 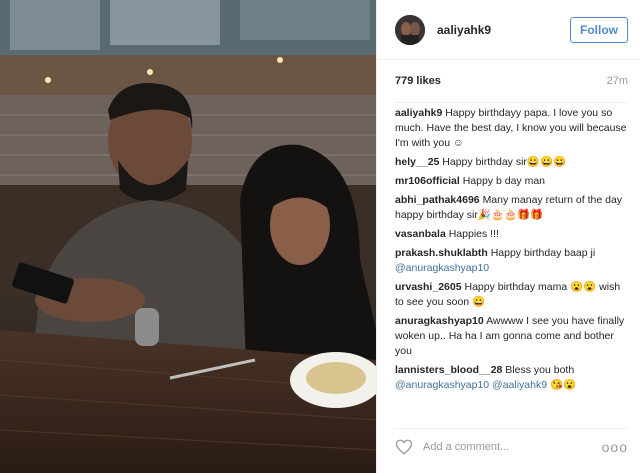 I want to click on comment-username: aaliyahk9, so click(x=418, y=113).